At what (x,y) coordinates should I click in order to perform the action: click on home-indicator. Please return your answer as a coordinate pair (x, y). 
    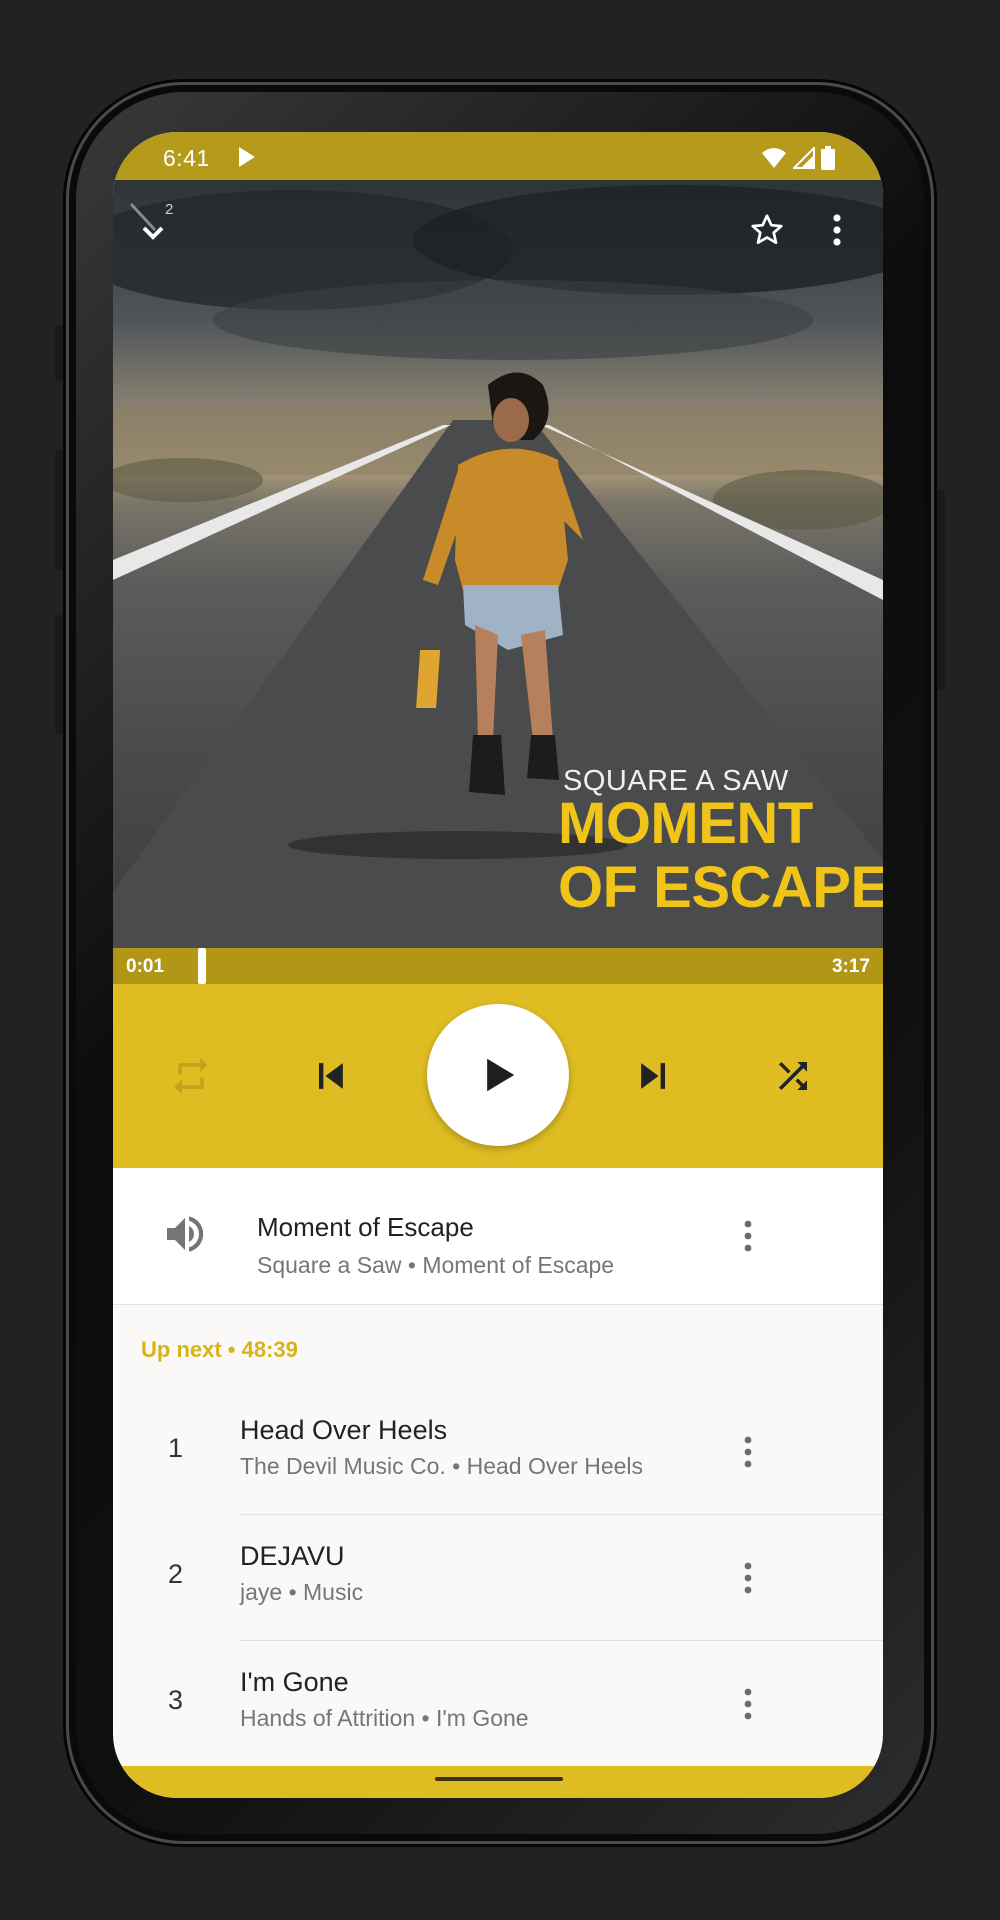
    Looking at the image, I should click on (499, 1779).